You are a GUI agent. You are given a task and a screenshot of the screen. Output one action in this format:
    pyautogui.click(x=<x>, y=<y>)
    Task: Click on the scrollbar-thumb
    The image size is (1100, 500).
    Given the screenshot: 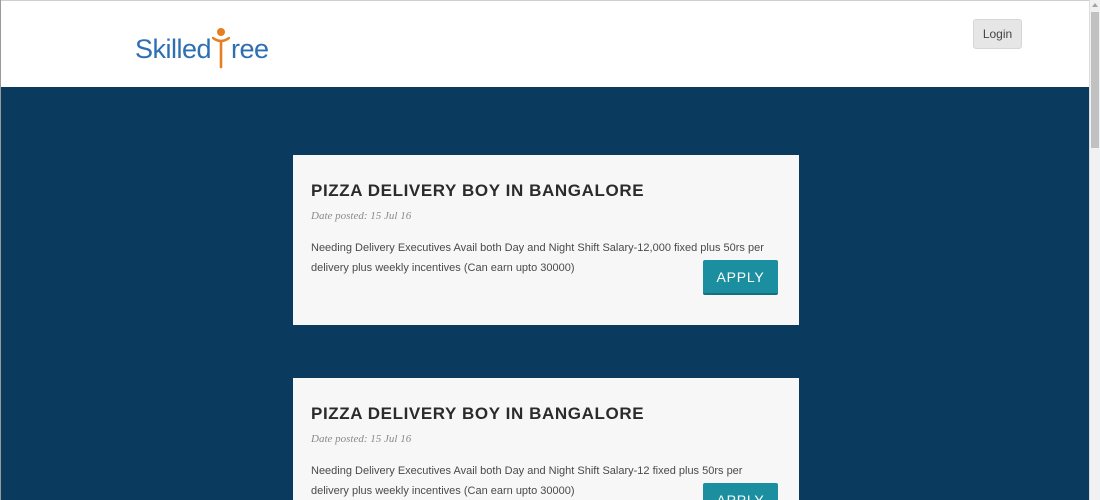 What is the action you would take?
    pyautogui.click(x=1095, y=80)
    